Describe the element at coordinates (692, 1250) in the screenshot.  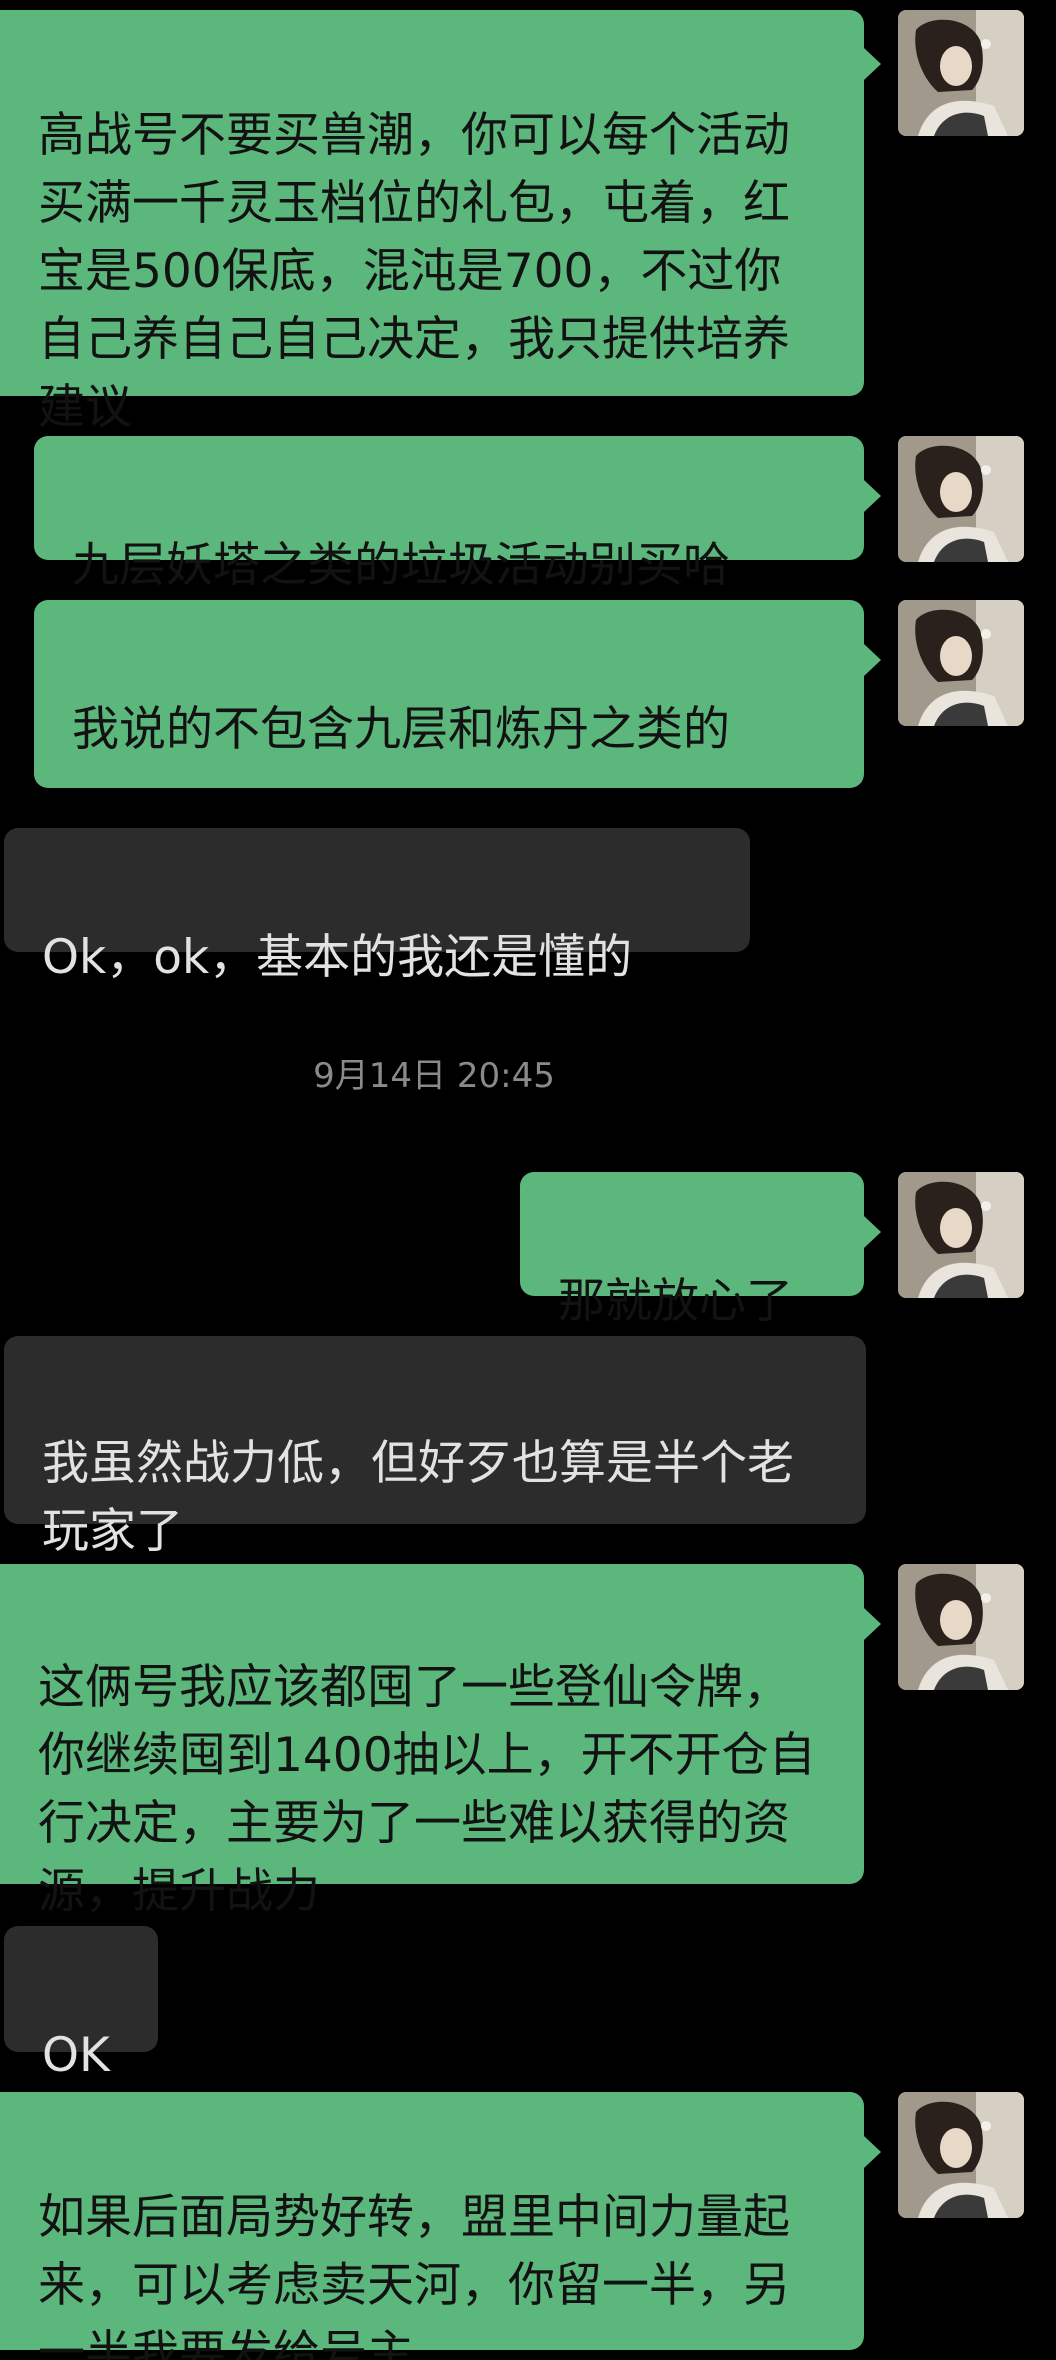
I see `message-bubble-outgoing: 那就放心了` at that location.